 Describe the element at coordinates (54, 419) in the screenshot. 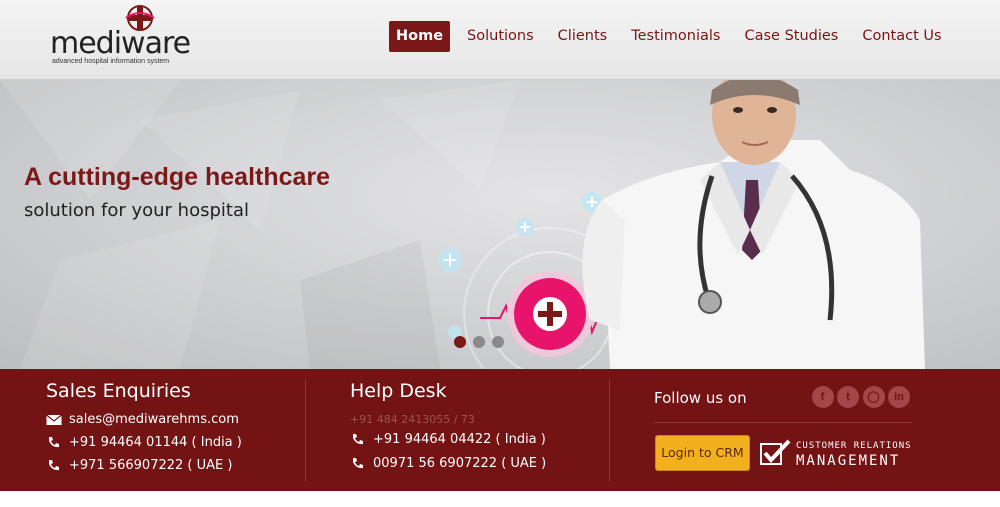

I see `envelope-icon` at that location.